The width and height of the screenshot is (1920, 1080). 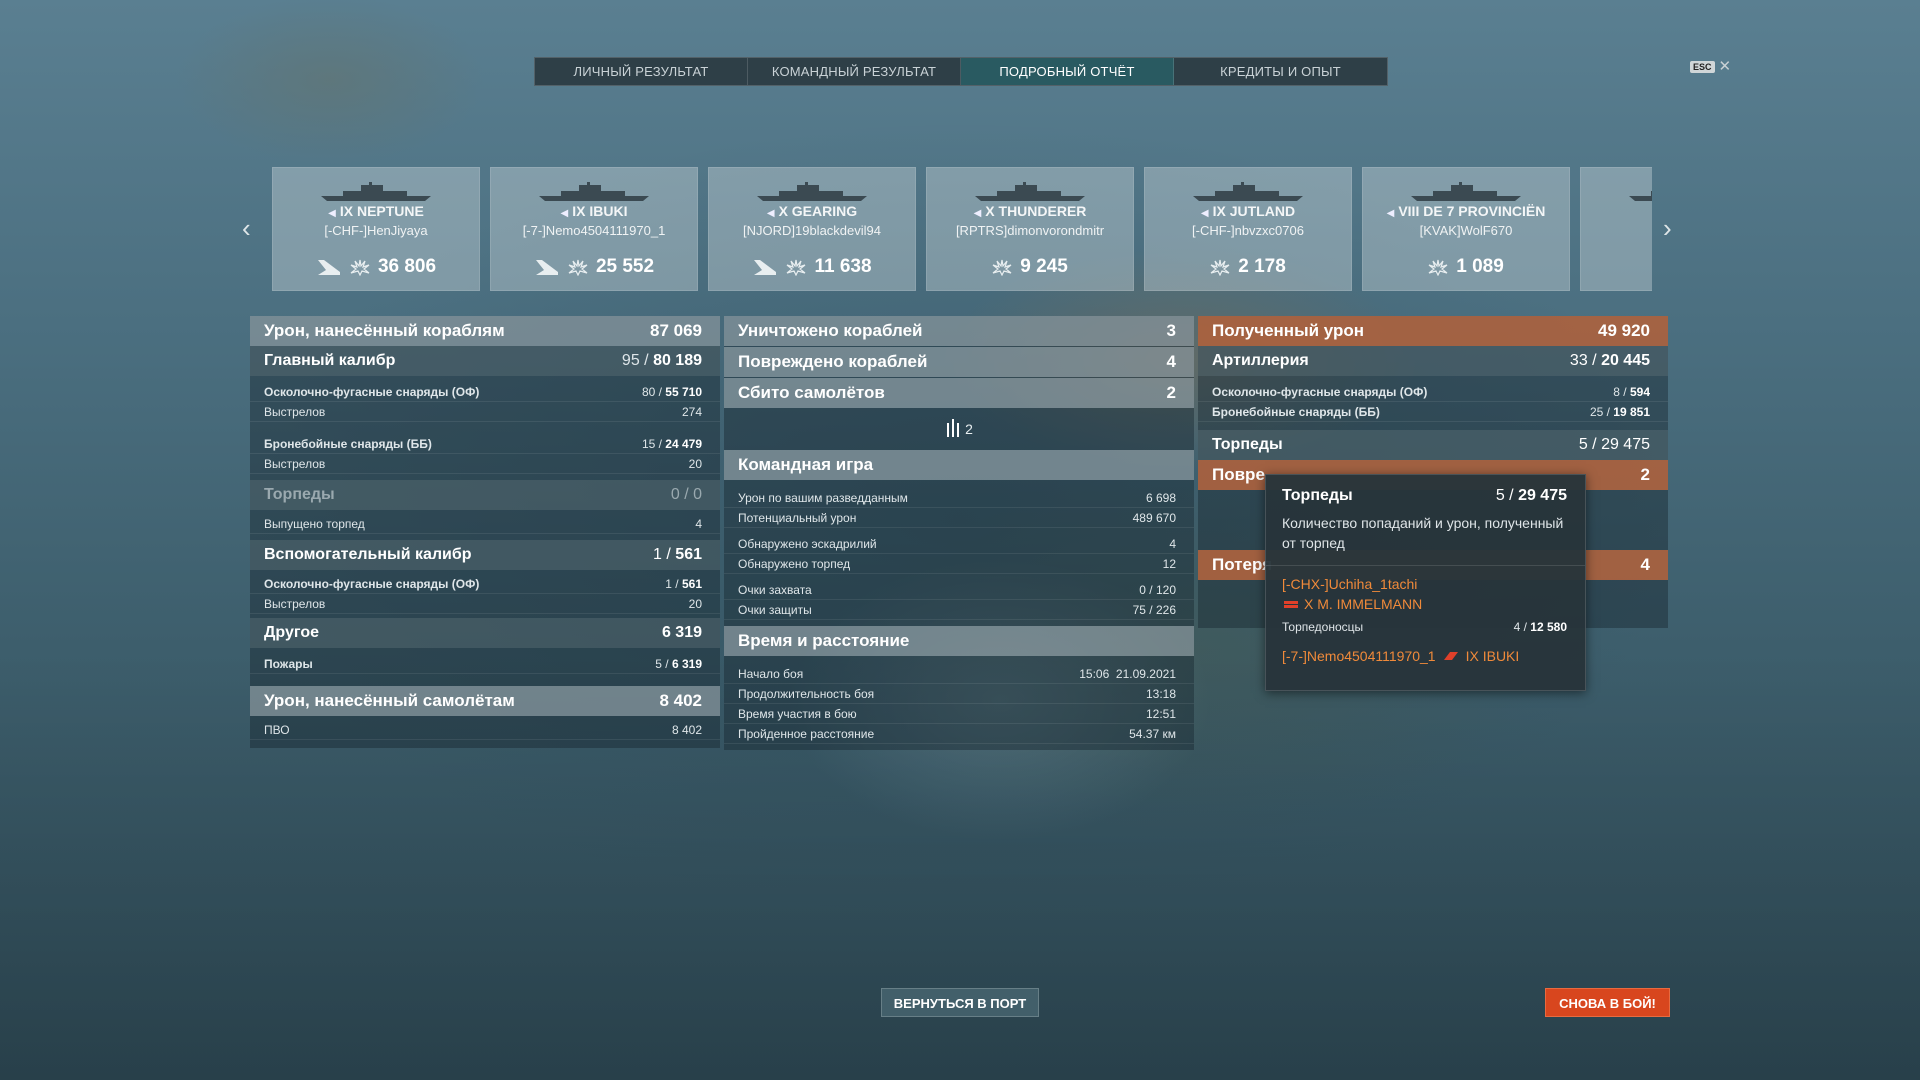 I want to click on capture-label: Очки захвата, so click(x=775, y=589).